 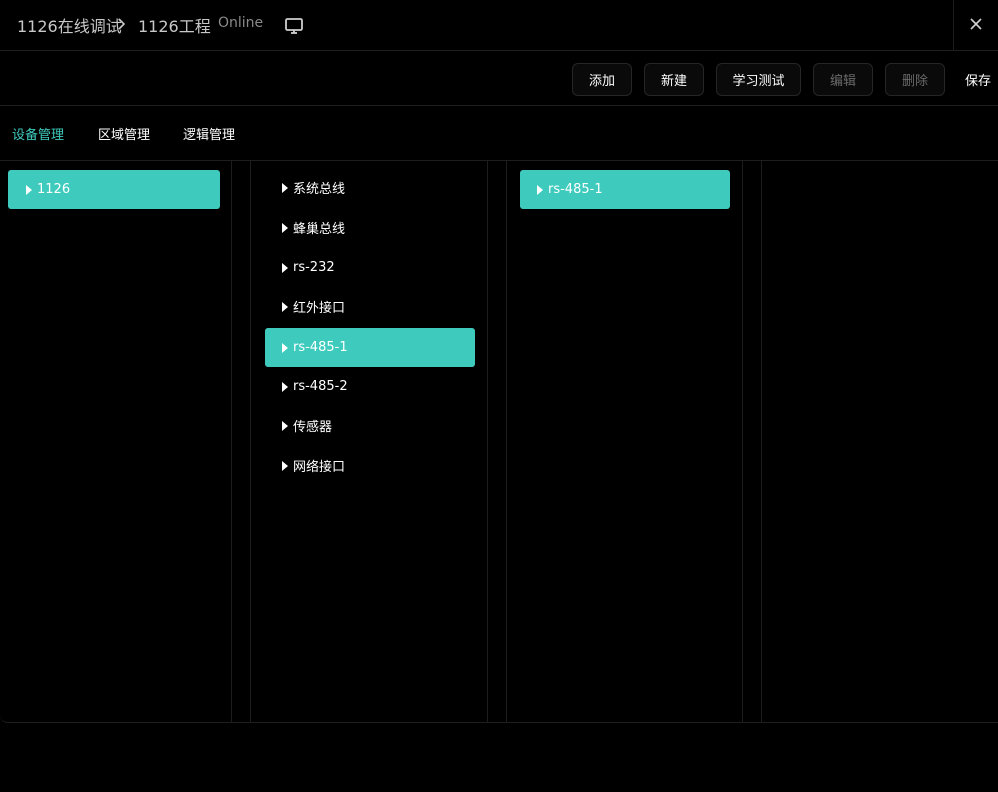 What do you see at coordinates (370, 267) in the screenshot?
I see `interface-item: rs-232` at bounding box center [370, 267].